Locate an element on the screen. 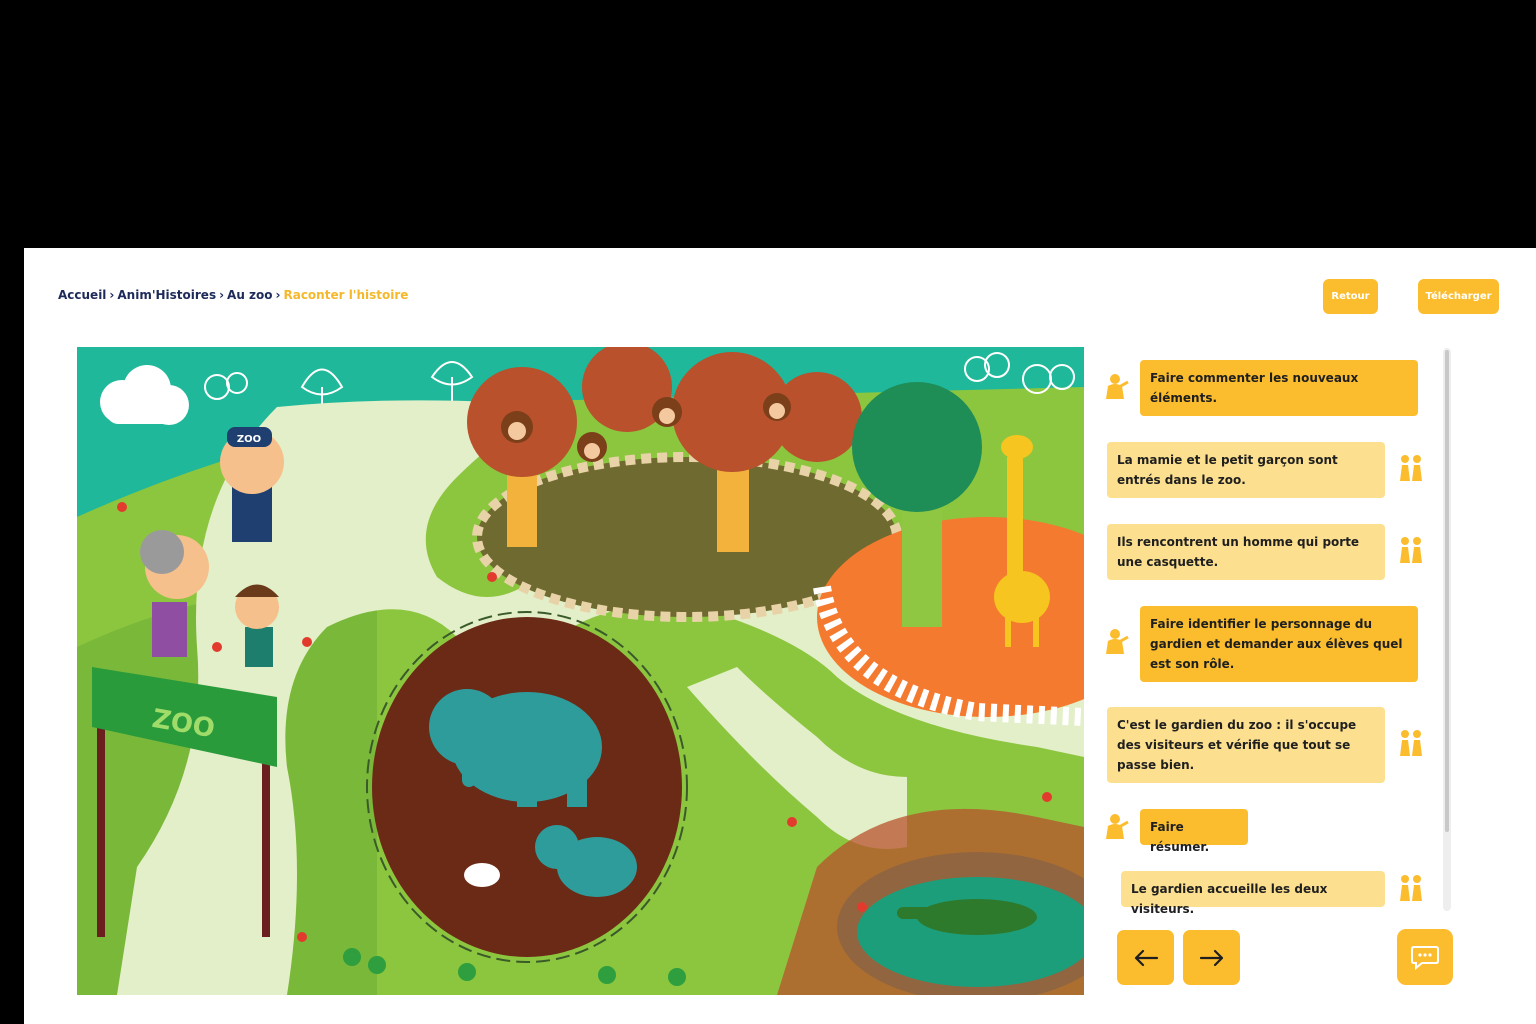 This screenshot has width=1536, height=1024. dialogue-line-text: Le gardien accueille les deux visiteurs. is located at coordinates (1229, 899).